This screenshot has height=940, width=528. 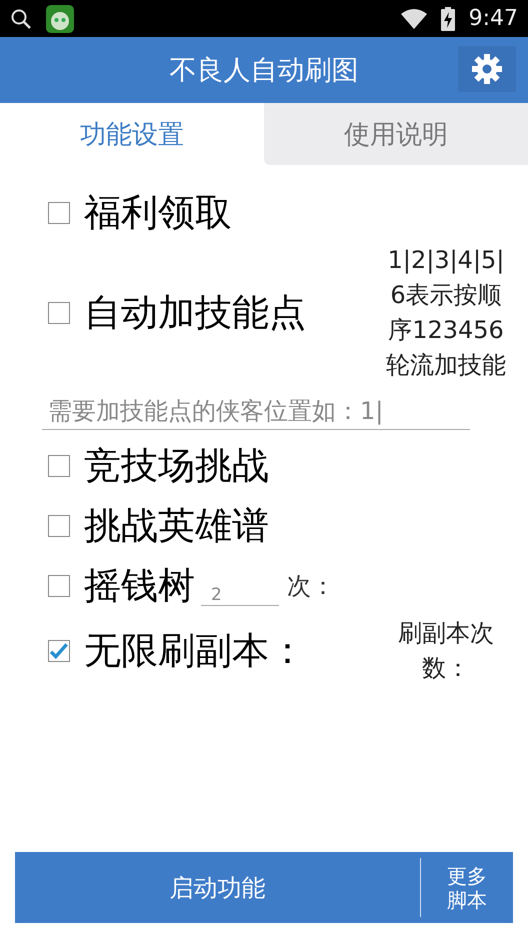 I want to click on option-note: 1|2|3|4|5|6表示按顺序123456轮流加技能, so click(x=446, y=313).